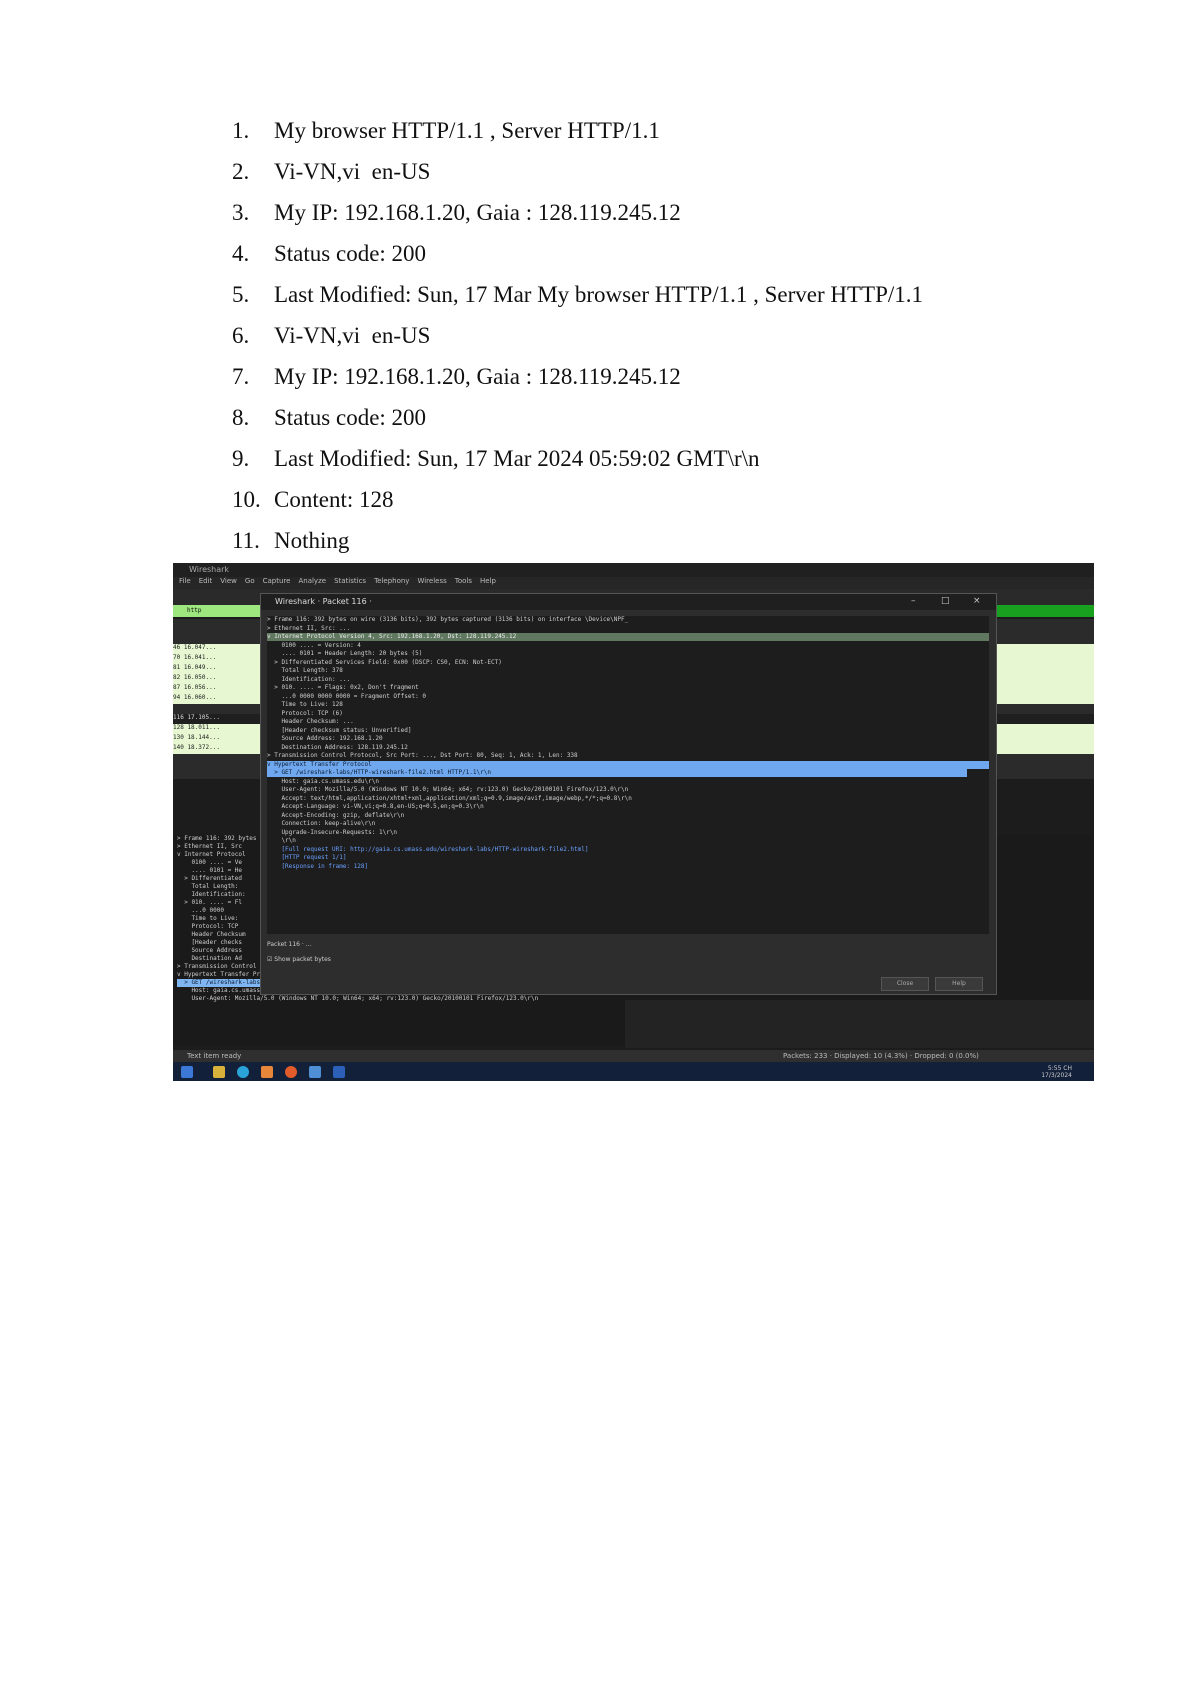 The image size is (1200, 1696). What do you see at coordinates (281, 841) in the screenshot?
I see `dialog-tree-line: \r\n` at bounding box center [281, 841].